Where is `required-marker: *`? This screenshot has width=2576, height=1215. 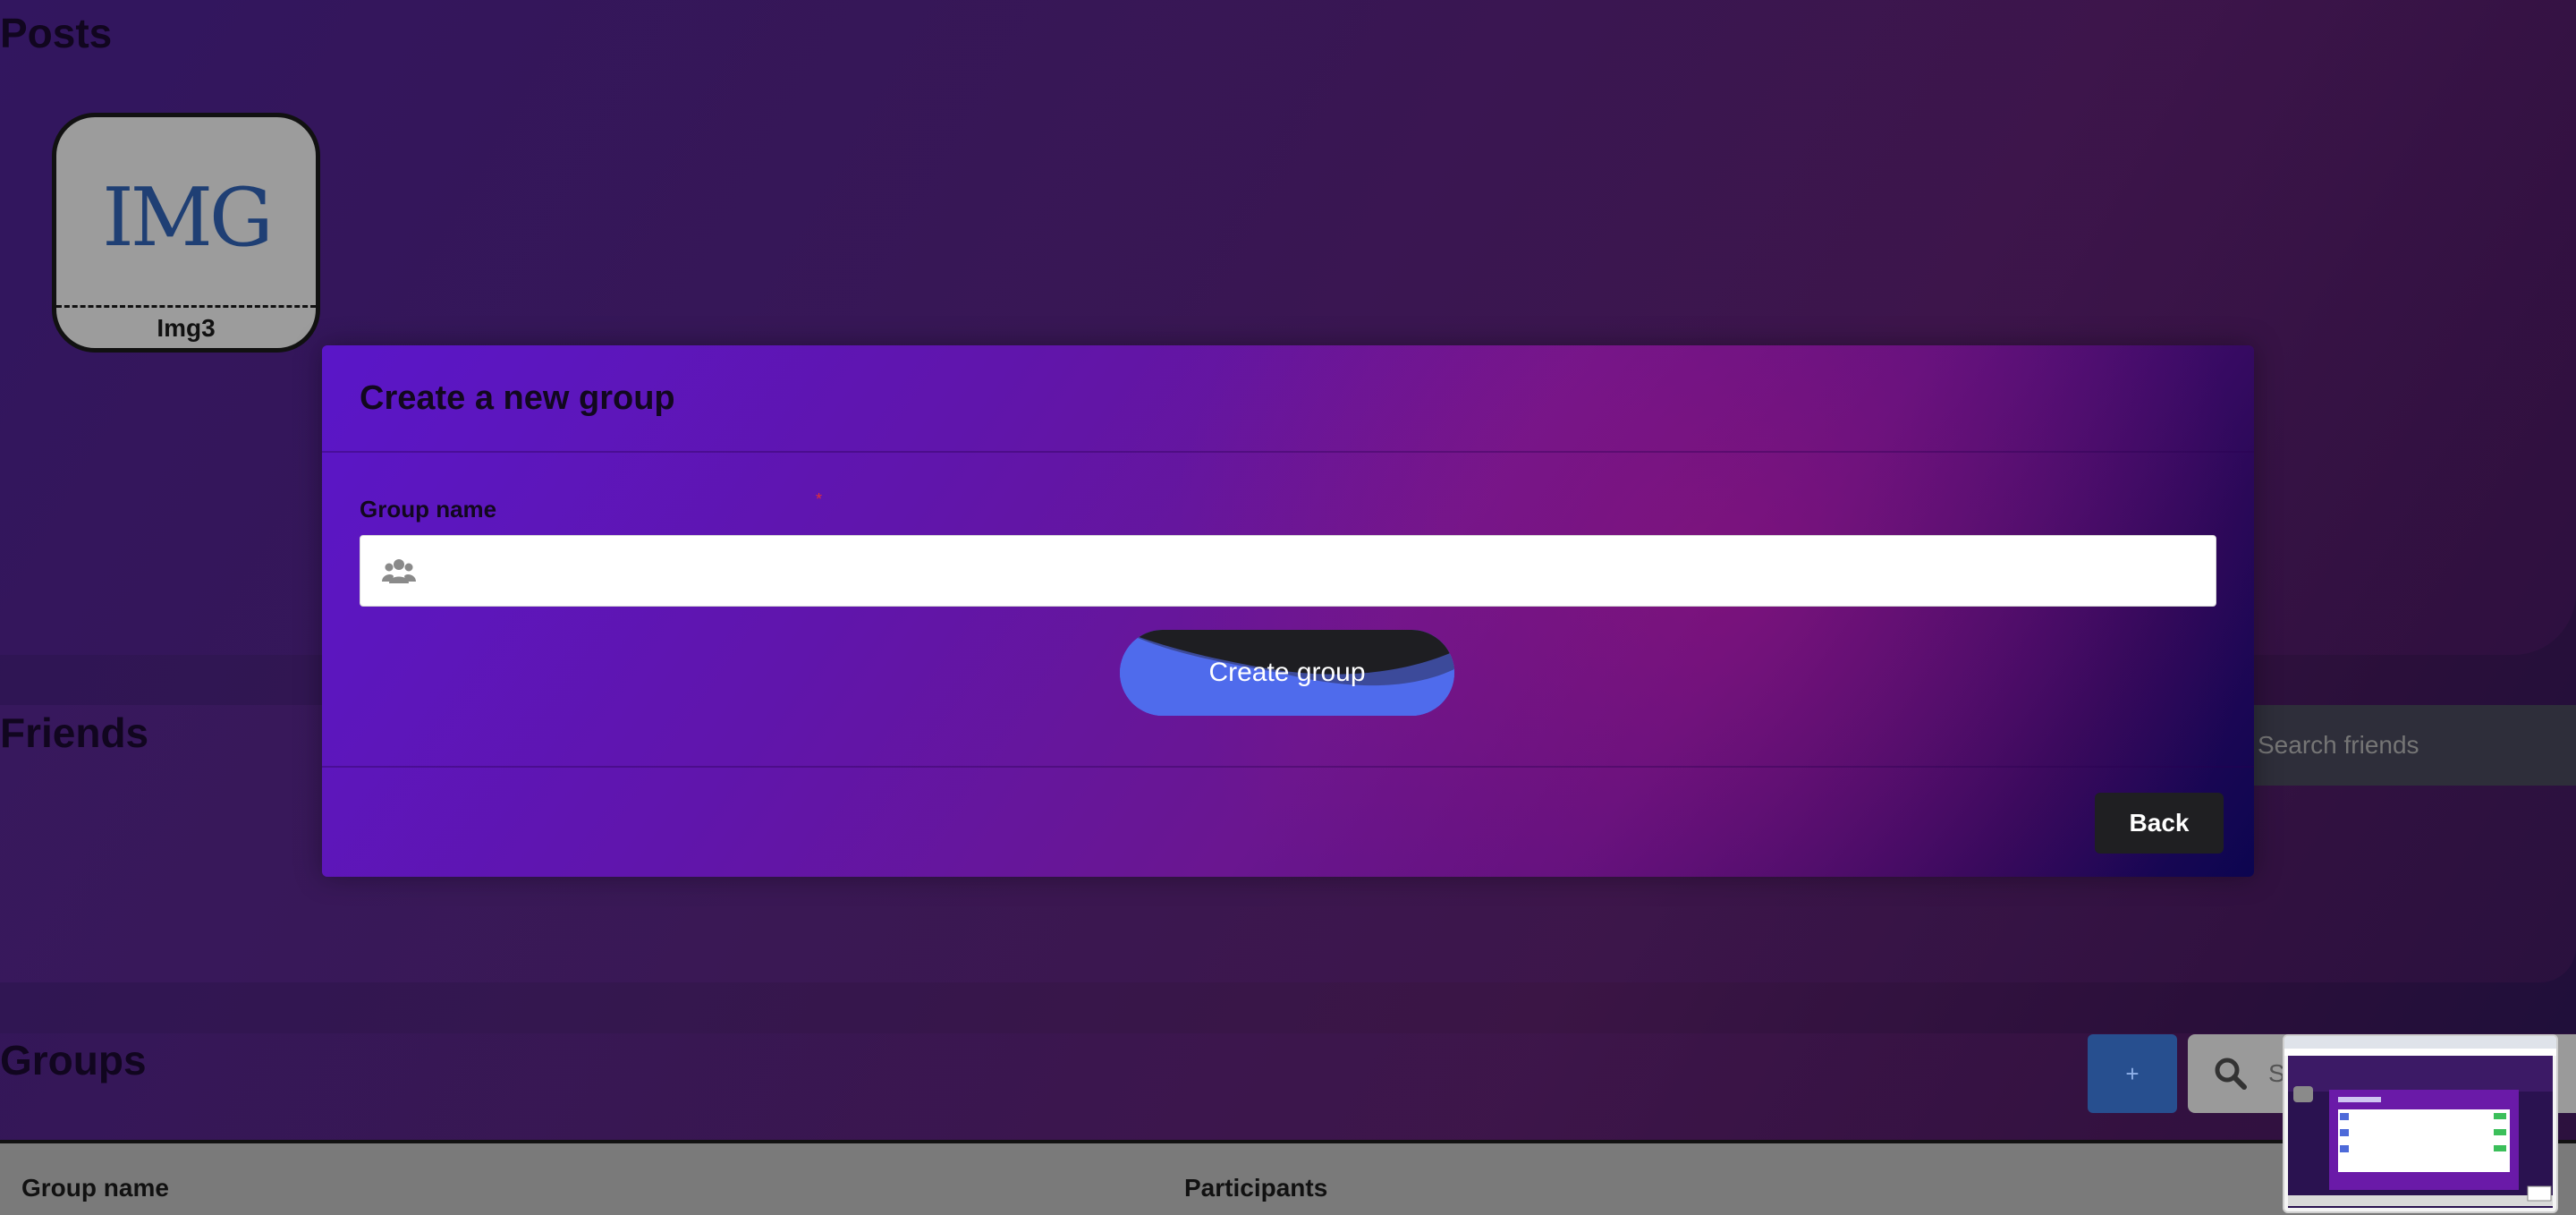 required-marker: * is located at coordinates (819, 499).